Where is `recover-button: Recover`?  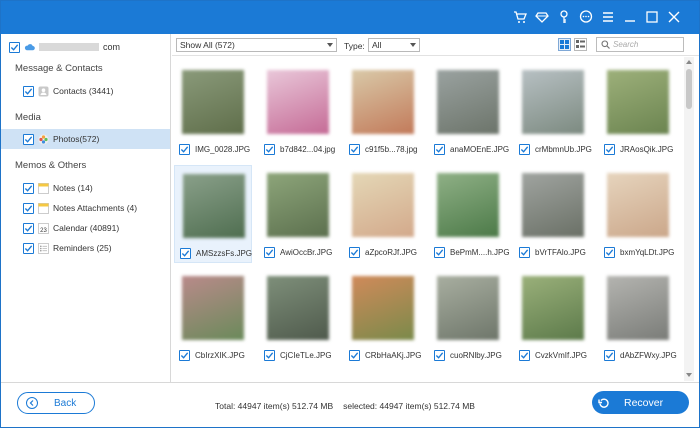
recover-button: Recover is located at coordinates (640, 402).